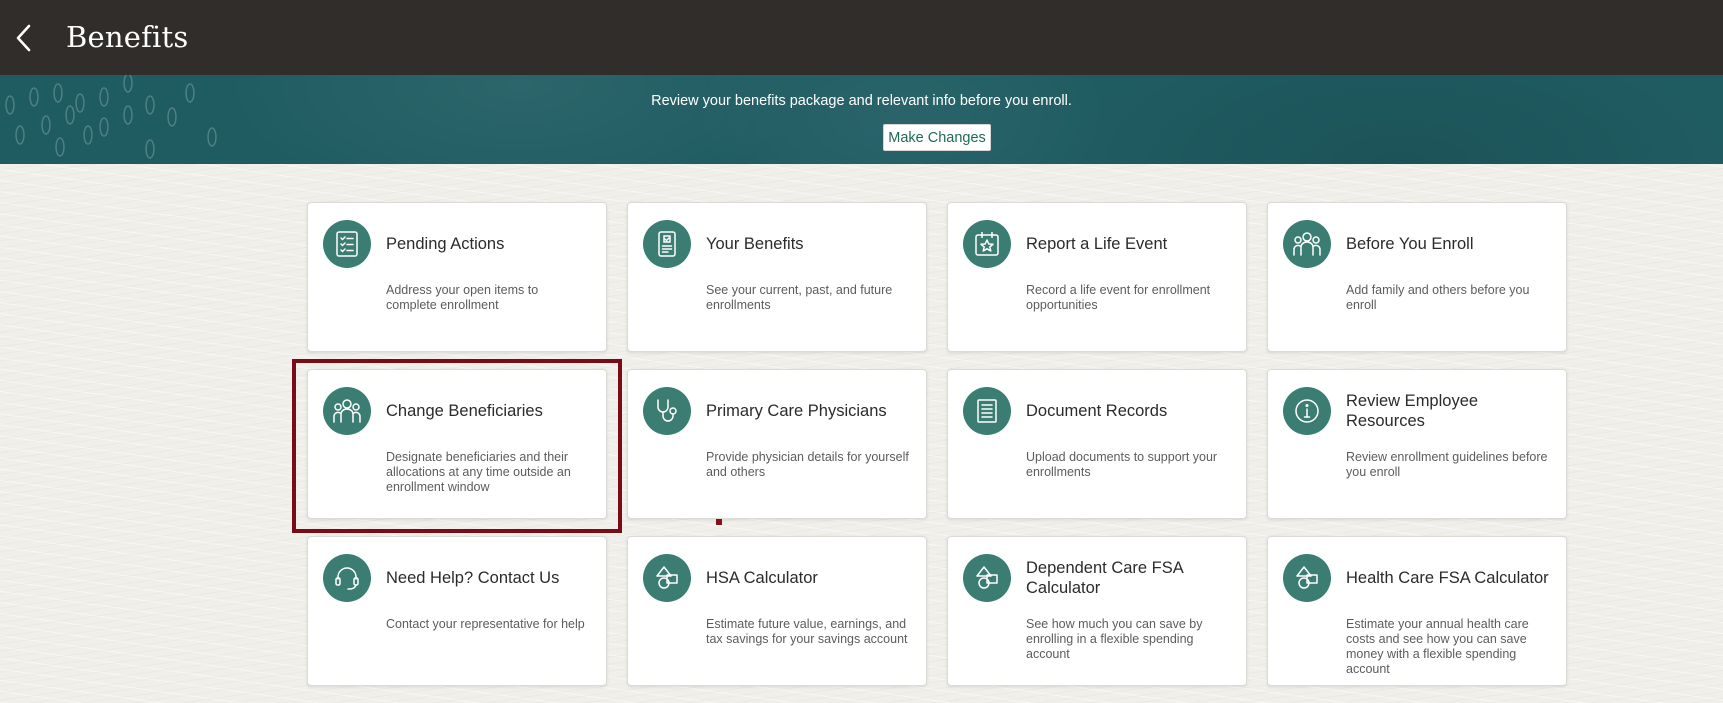 The image size is (1723, 703). I want to click on header-bar: Benefits, so click(861, 37).